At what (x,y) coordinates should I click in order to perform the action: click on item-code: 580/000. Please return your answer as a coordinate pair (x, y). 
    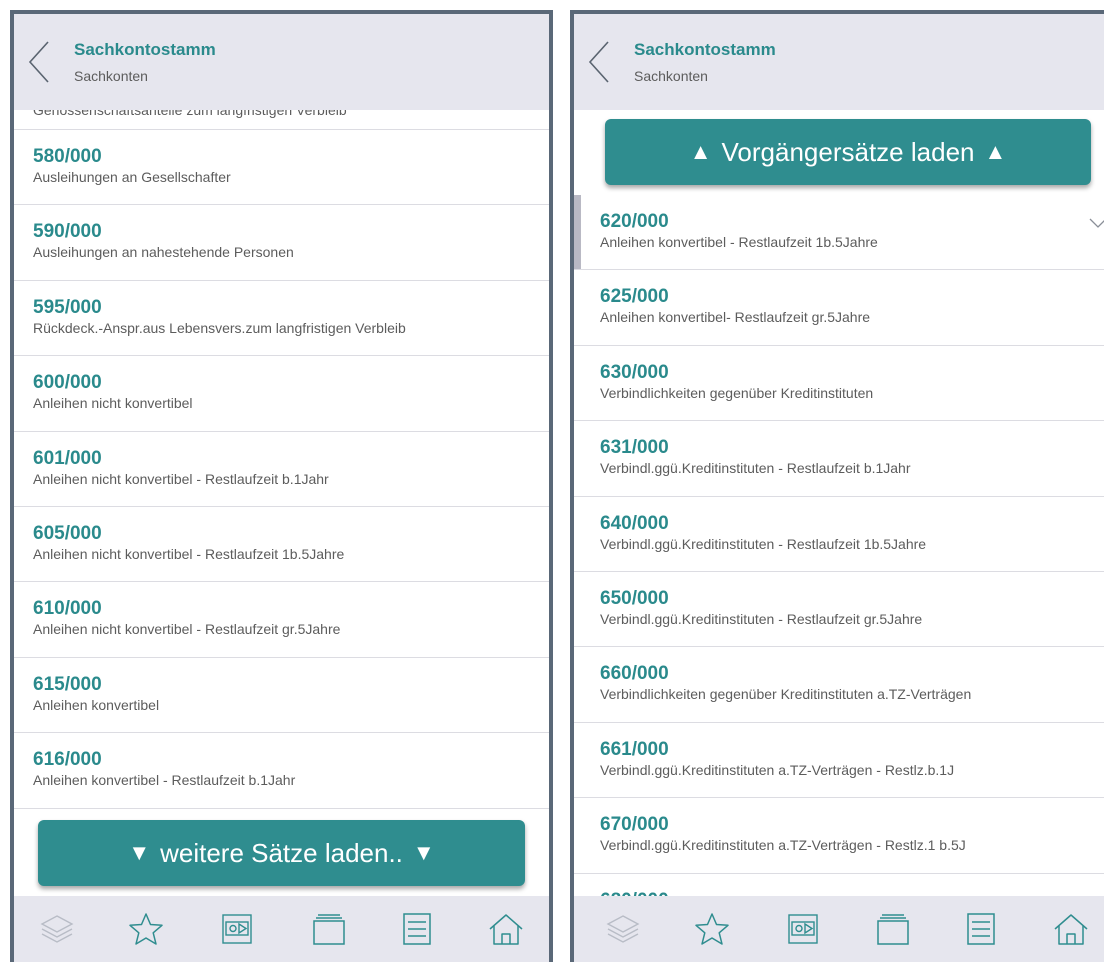
    Looking at the image, I should click on (67, 156).